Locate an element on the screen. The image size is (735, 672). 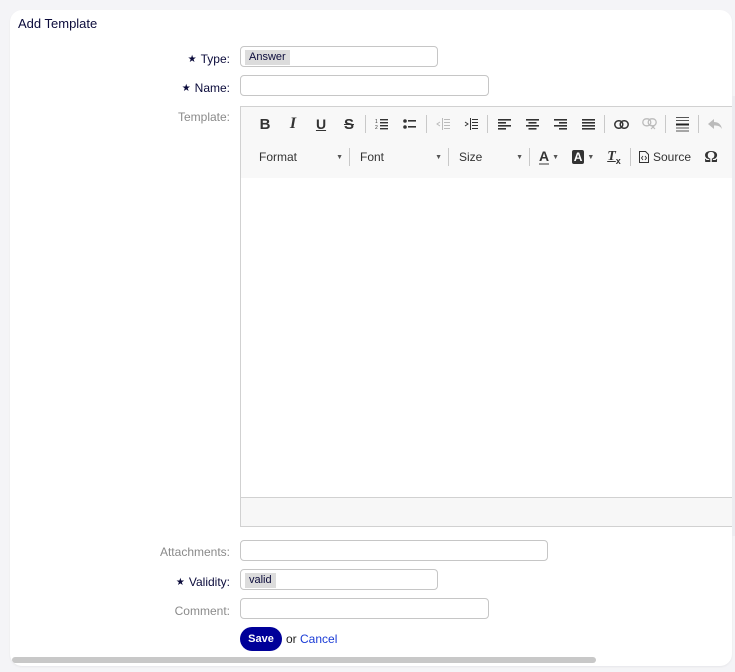
background-color-icon: A is located at coordinates (578, 157).